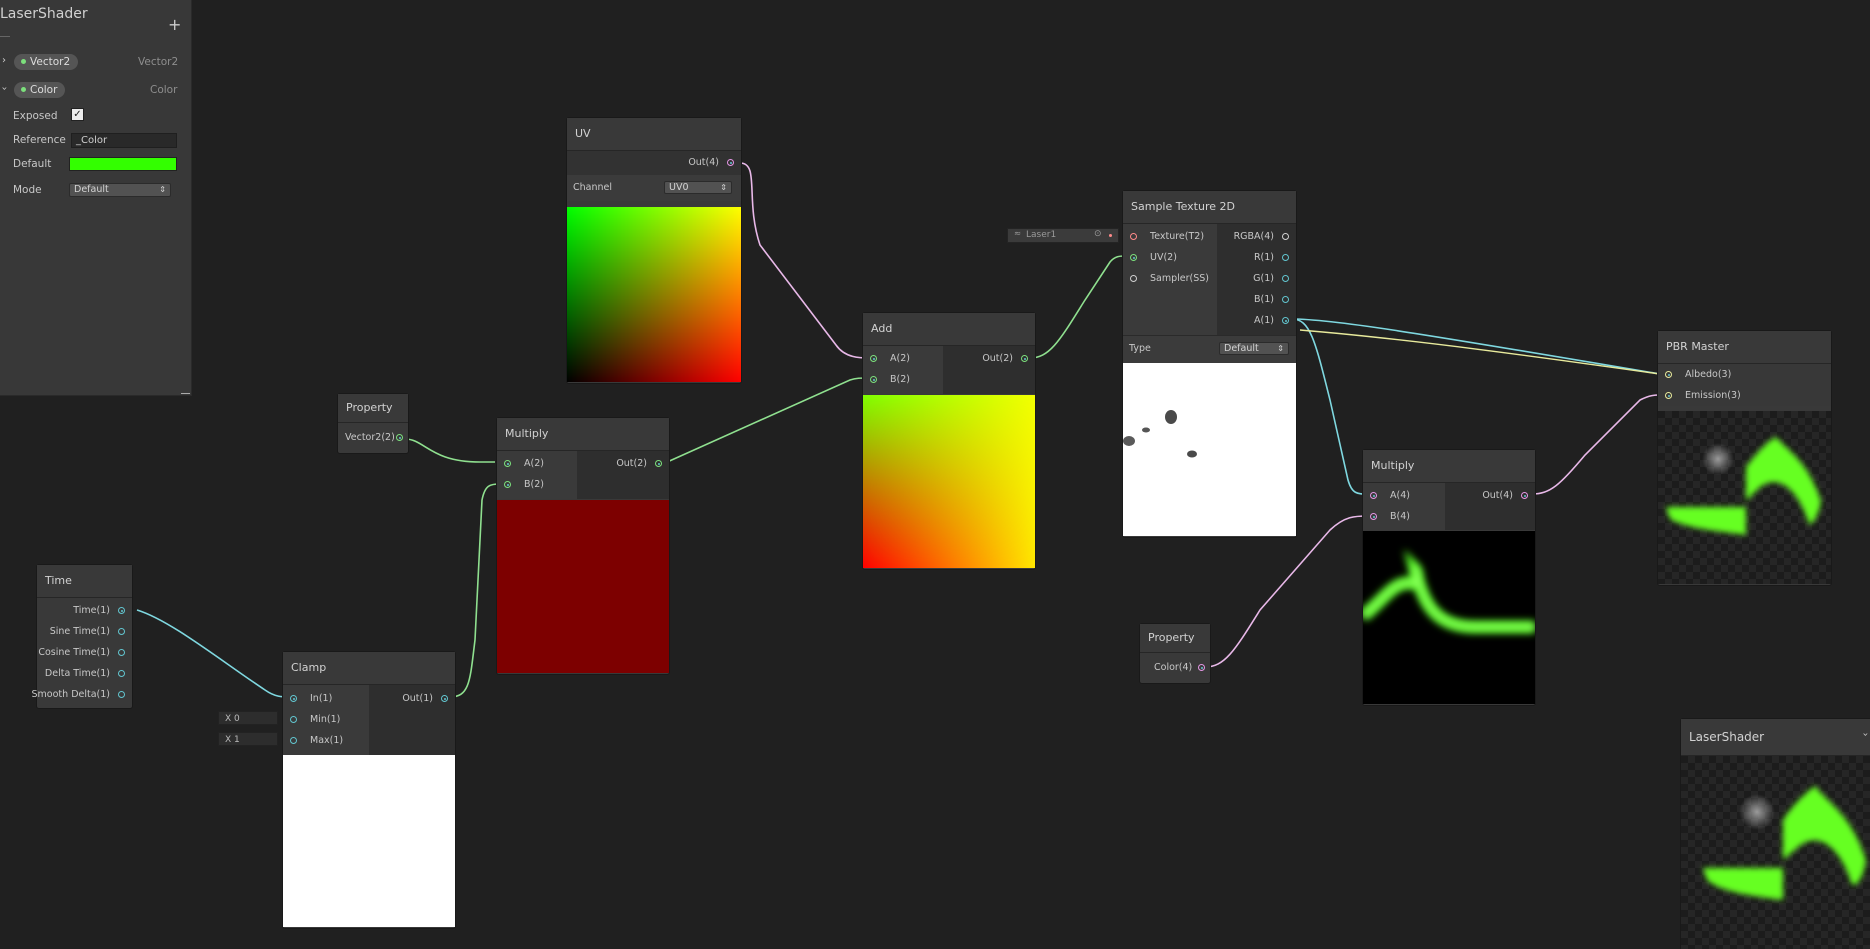 This screenshot has width=1870, height=949. What do you see at coordinates (723, 187) in the screenshot?
I see `chevron-updown-icon: ⇕` at bounding box center [723, 187].